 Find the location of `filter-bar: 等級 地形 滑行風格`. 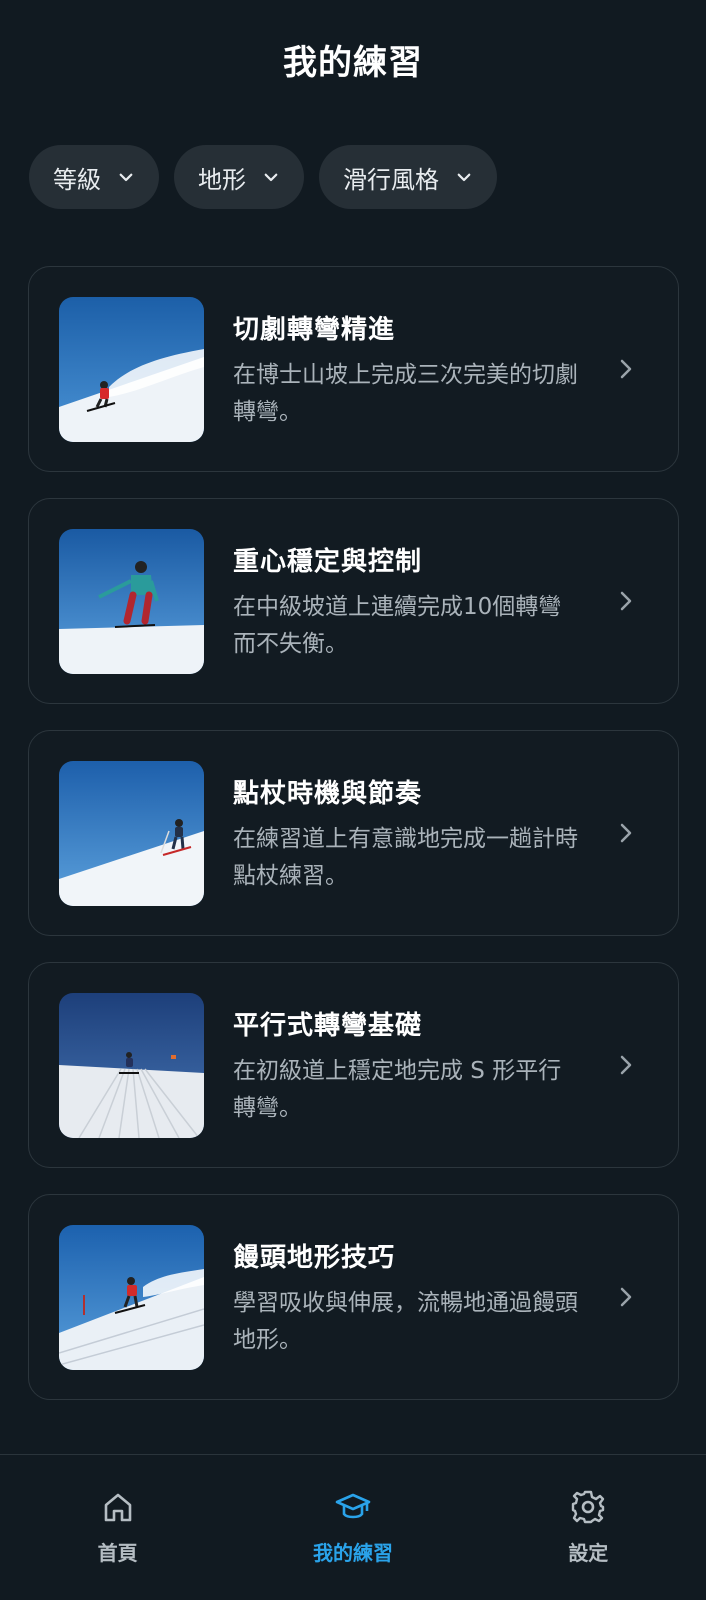

filter-bar: 等級 地形 滑行風格 is located at coordinates (263, 177).